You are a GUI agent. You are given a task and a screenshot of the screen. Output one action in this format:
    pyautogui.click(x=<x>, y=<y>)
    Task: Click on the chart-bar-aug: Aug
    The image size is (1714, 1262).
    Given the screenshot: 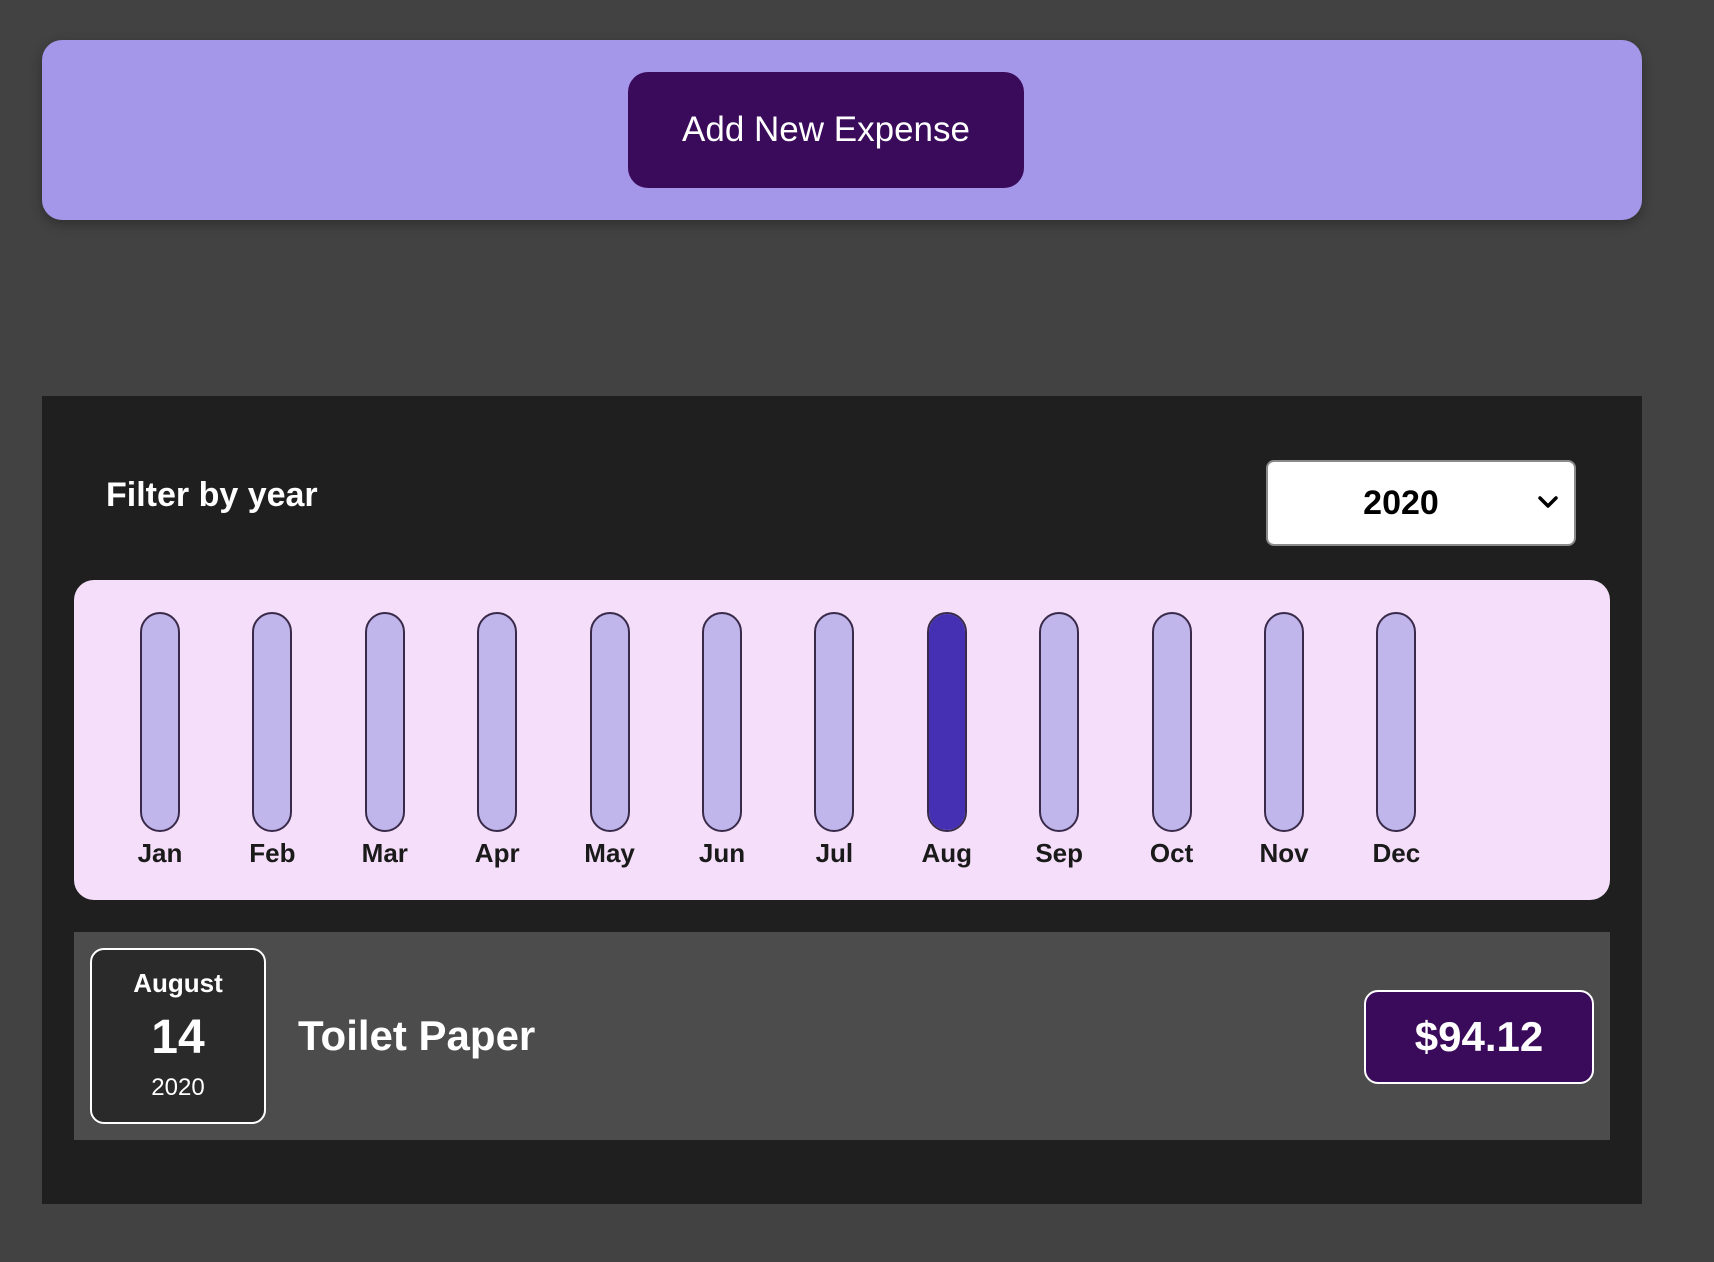 What is the action you would take?
    pyautogui.click(x=947, y=740)
    